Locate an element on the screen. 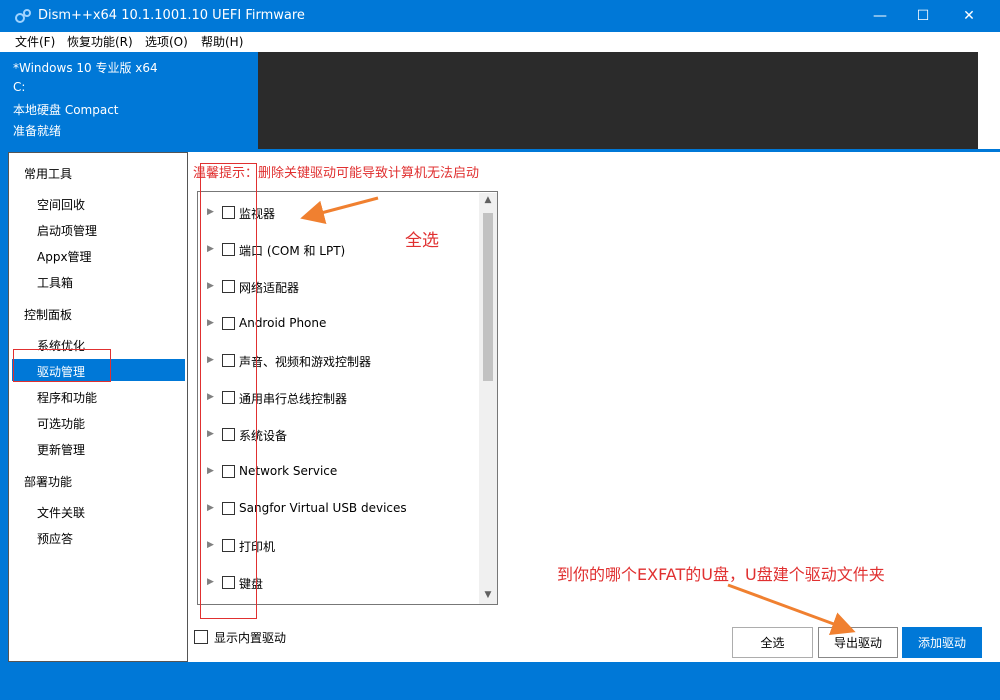 The height and width of the screenshot is (700, 1000). nav-item-toolbox: 工具箱 is located at coordinates (55, 282).